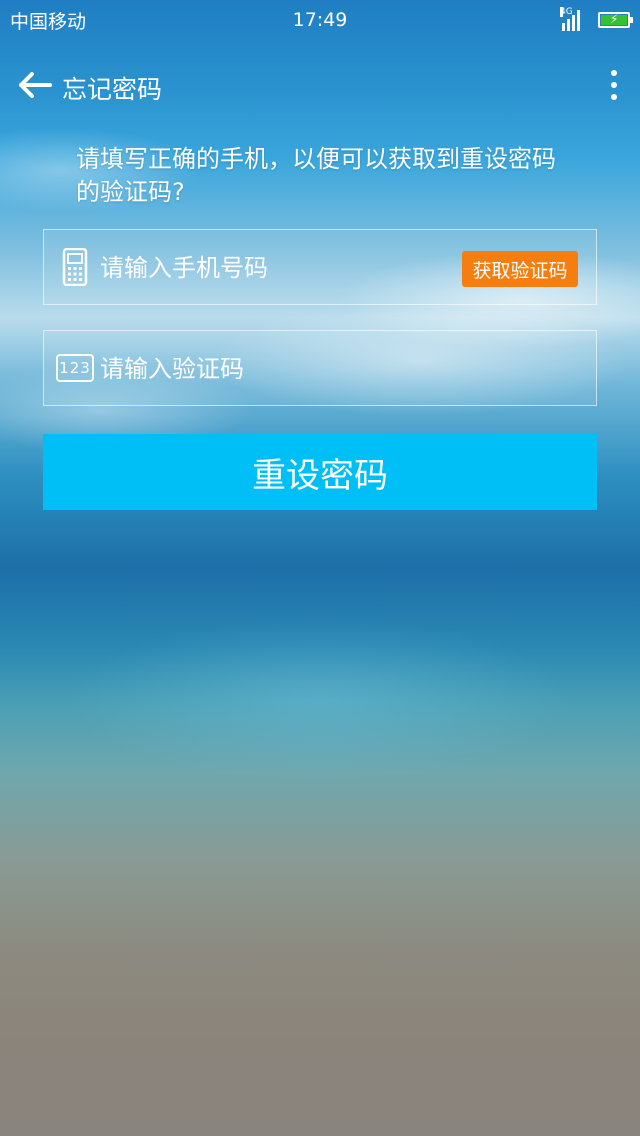 This screenshot has height=1136, width=640. I want to click on code-input, so click(270, 369).